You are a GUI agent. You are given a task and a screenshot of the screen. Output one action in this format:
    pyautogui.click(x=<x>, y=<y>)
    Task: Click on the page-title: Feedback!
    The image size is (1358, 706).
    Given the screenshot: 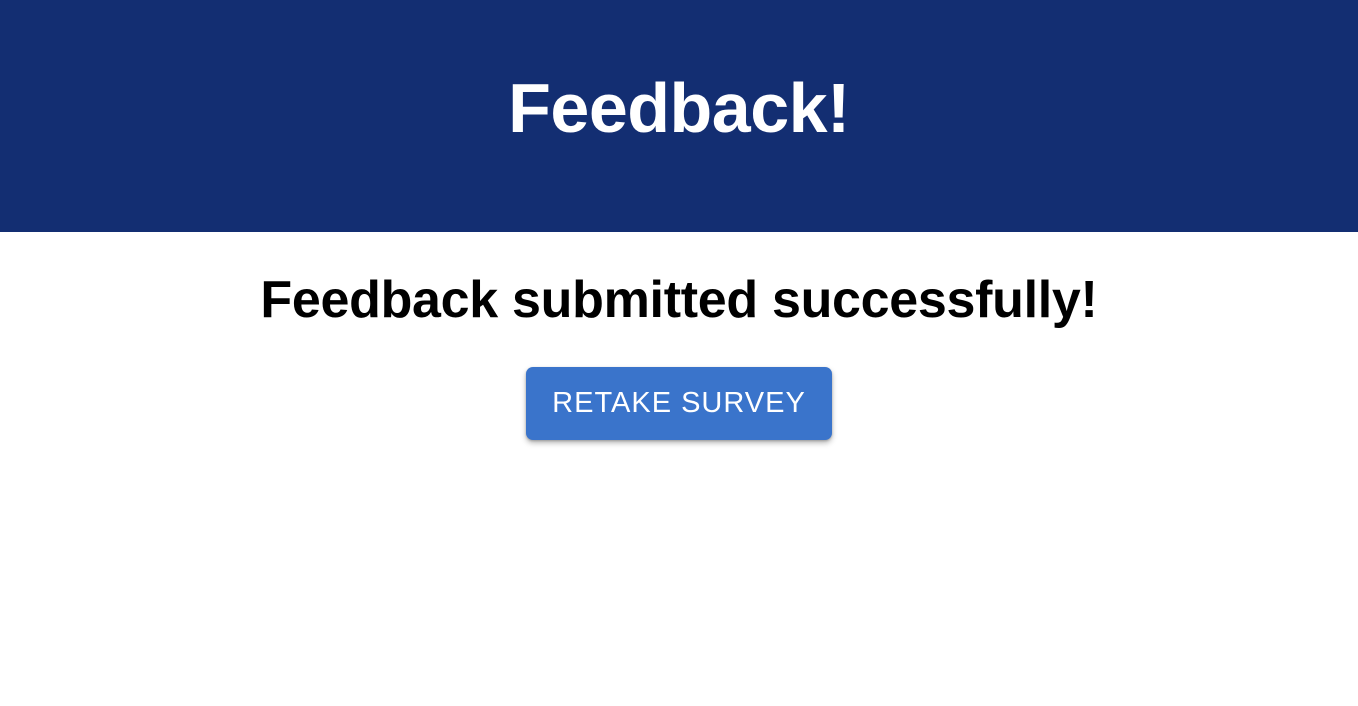 What is the action you would take?
    pyautogui.click(x=679, y=108)
    